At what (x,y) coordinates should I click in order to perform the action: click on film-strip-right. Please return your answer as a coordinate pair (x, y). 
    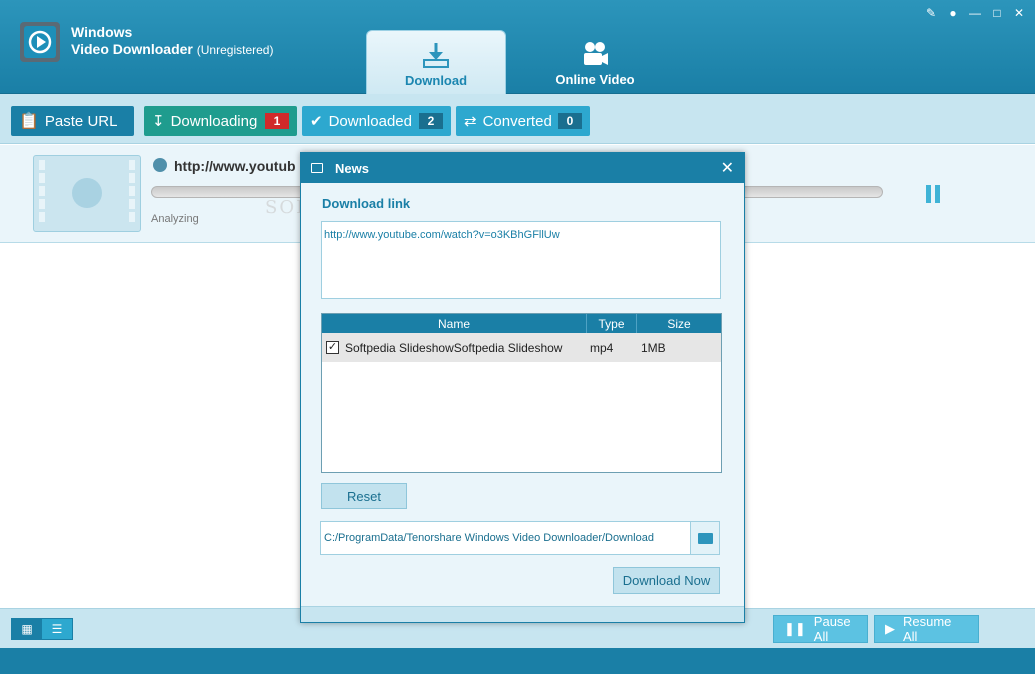
    Looking at the image, I should click on (132, 193).